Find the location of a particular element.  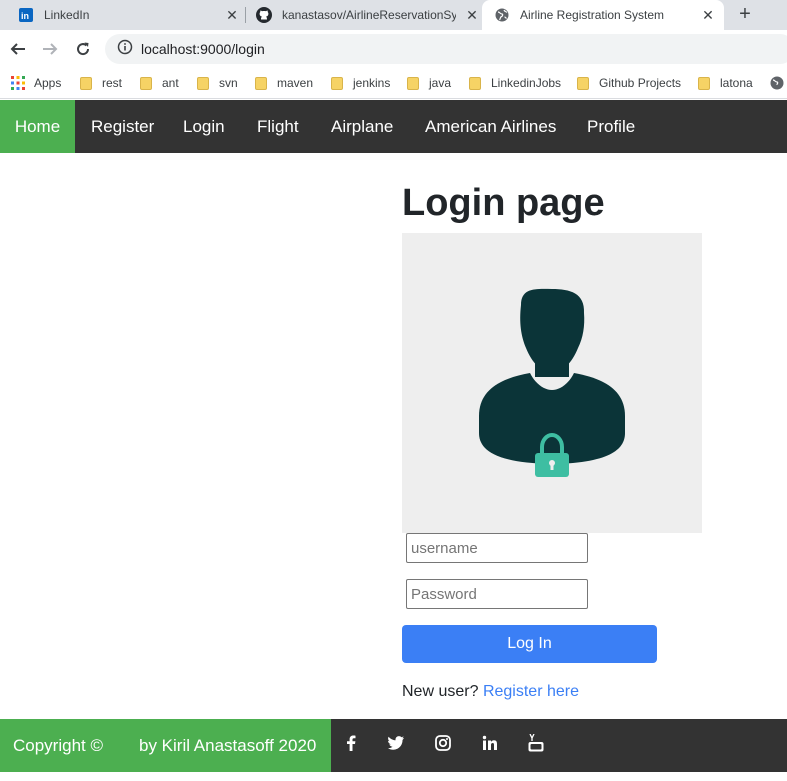

linkedin-icon is located at coordinates (490, 743).